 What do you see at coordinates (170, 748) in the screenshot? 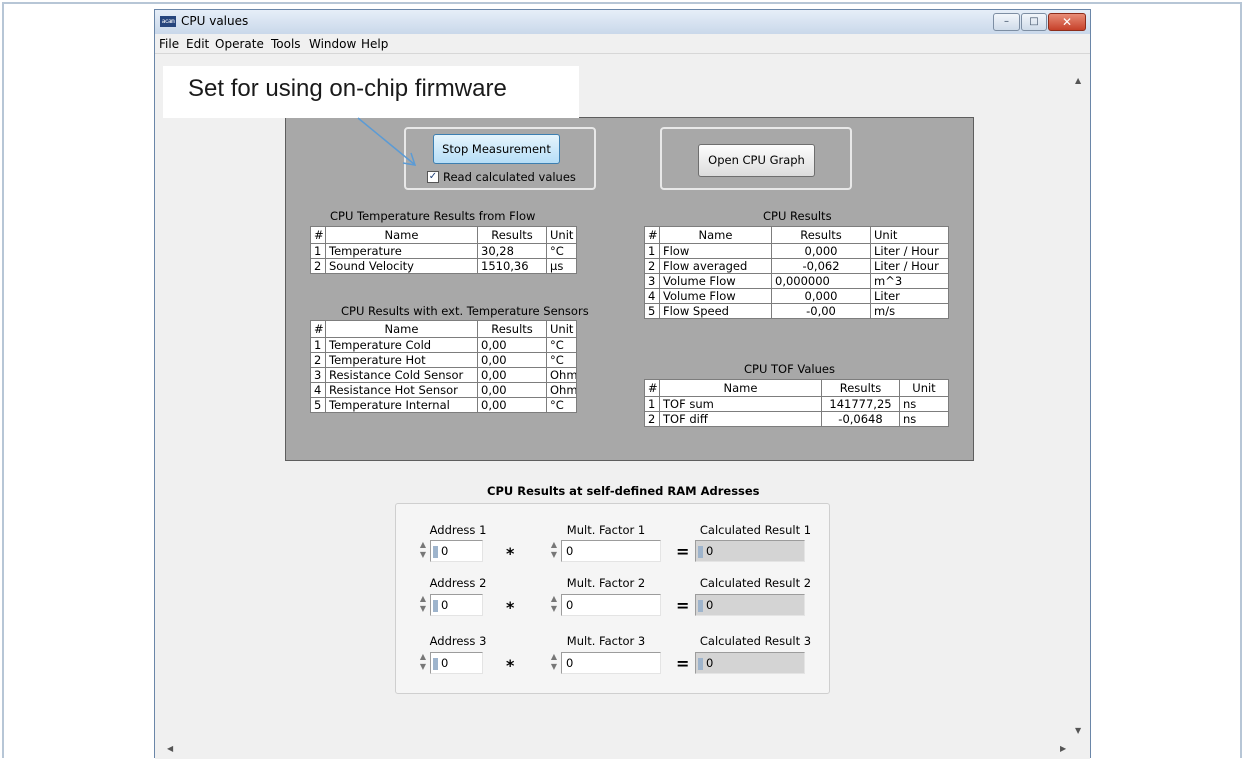
I see `scroll-left-icon: ◀` at bounding box center [170, 748].